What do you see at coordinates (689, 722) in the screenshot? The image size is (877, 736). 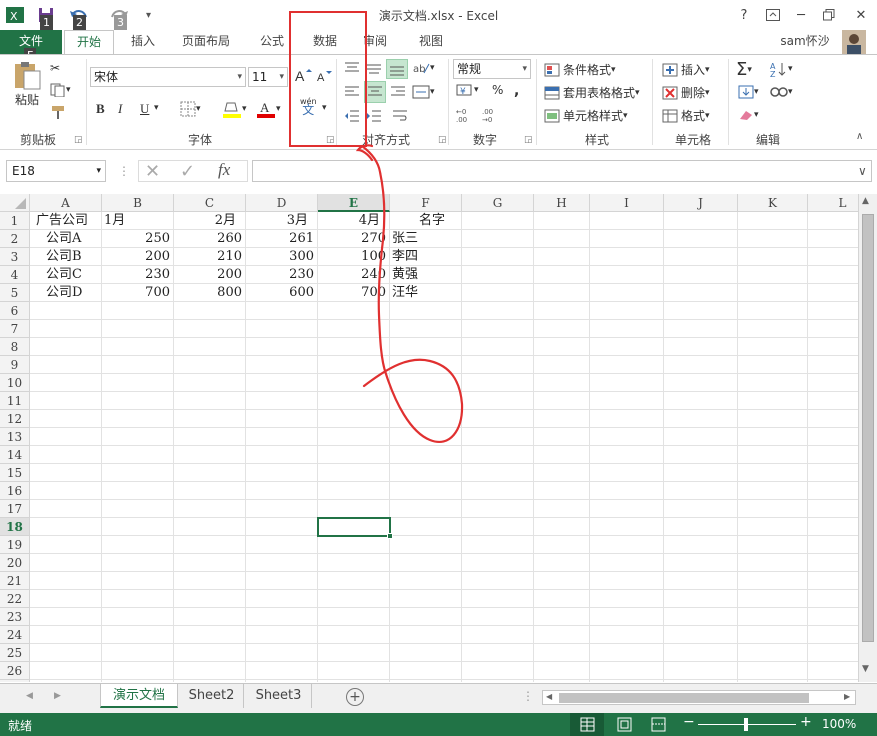 I see `zoom-out-button: −` at bounding box center [689, 722].